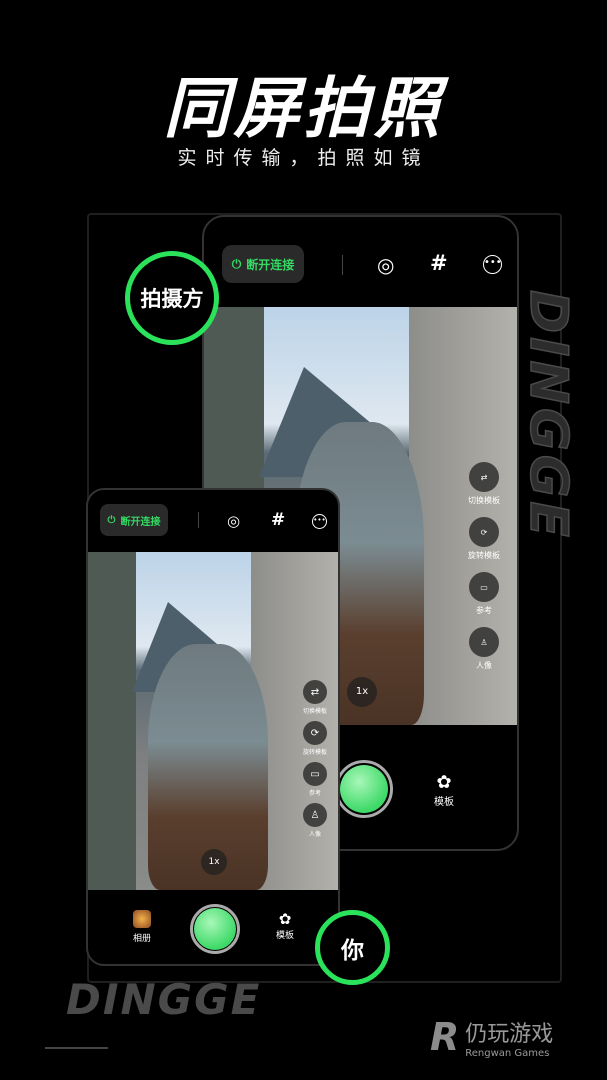 The height and width of the screenshot is (1080, 607). Describe the element at coordinates (548, 415) in the screenshot. I see `brand-vertical: DINGGE` at that location.